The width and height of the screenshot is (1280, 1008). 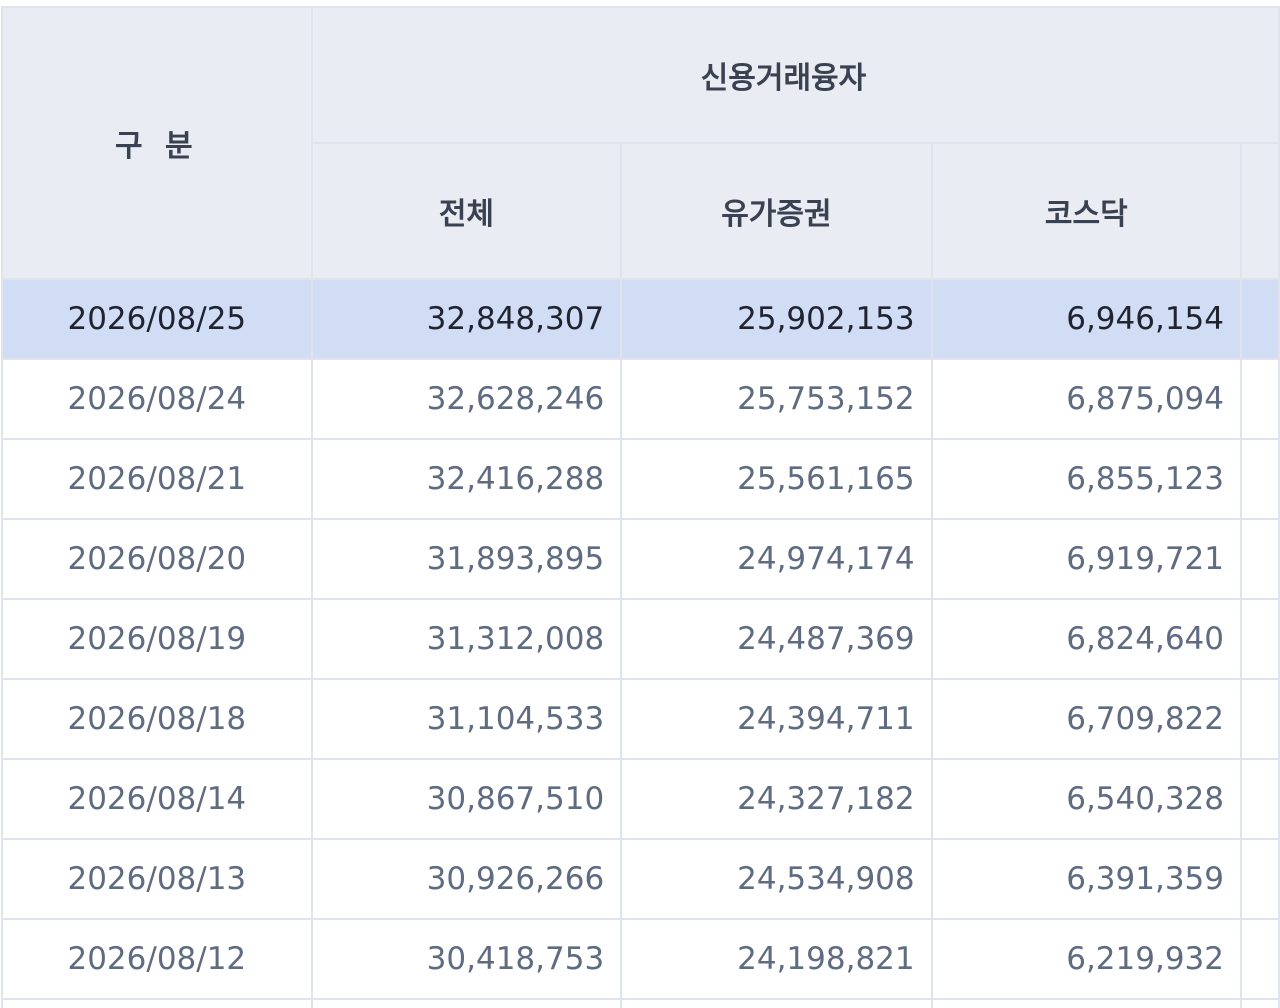 I want to click on date-cell: 2026/08/20, so click(x=157, y=559).